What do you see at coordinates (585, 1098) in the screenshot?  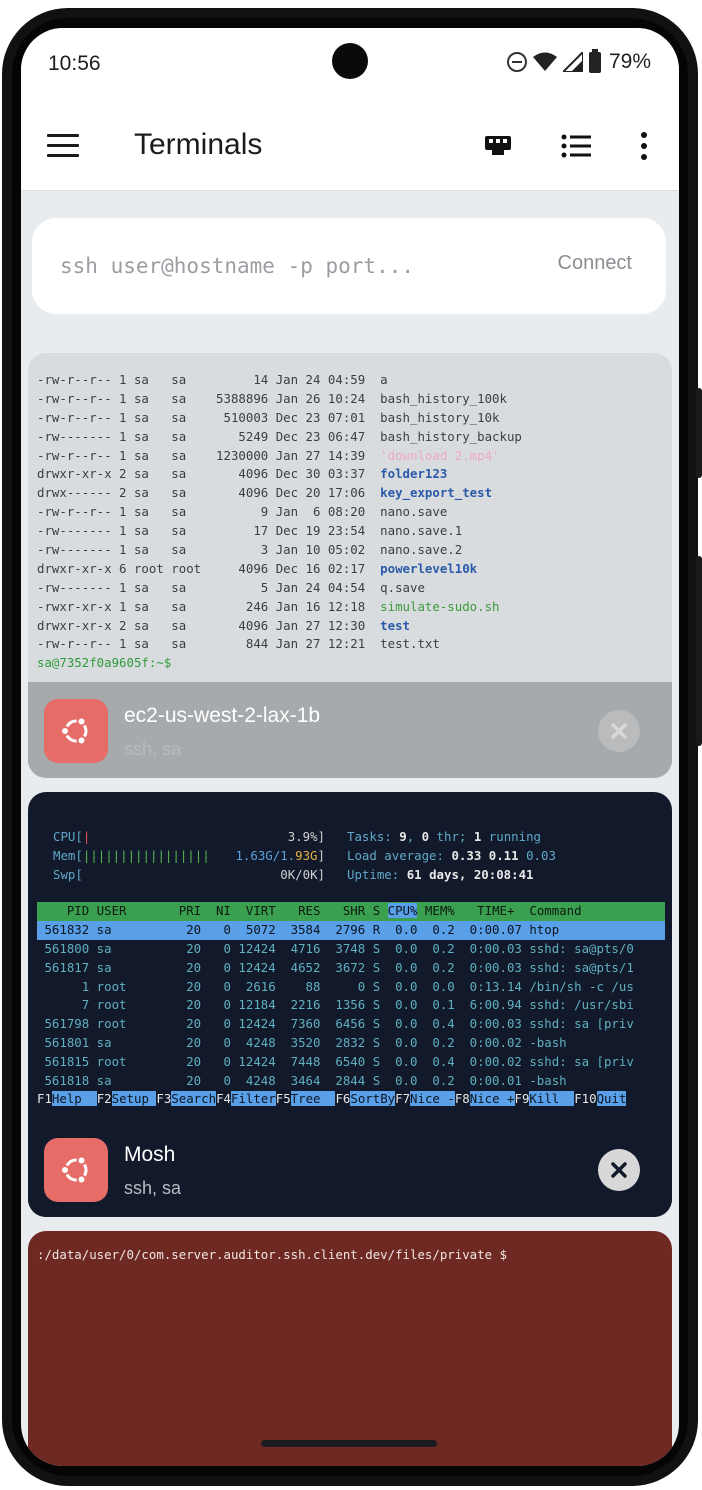 I see `fkey-number: F10` at bounding box center [585, 1098].